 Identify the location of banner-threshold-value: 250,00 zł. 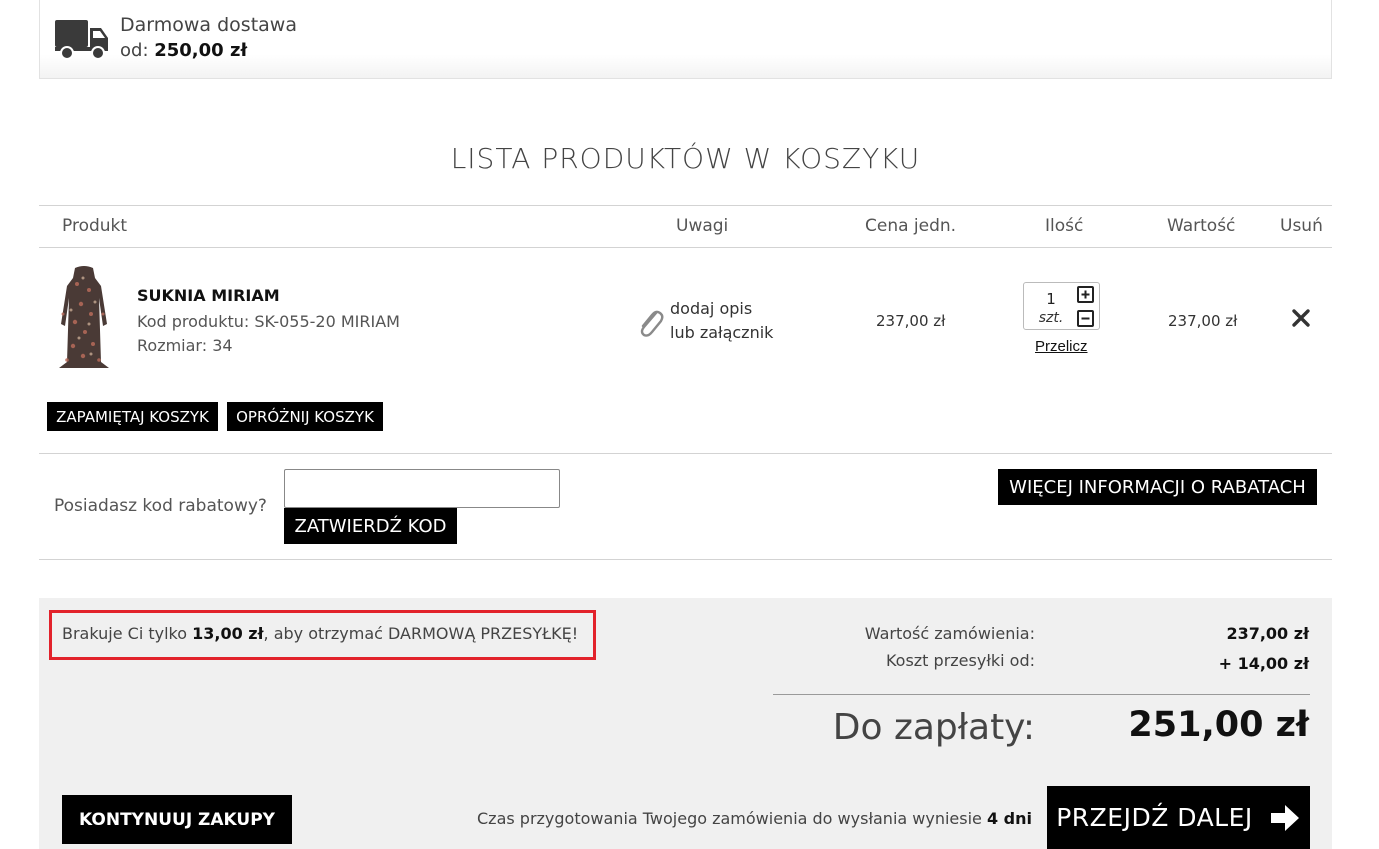
(201, 50).